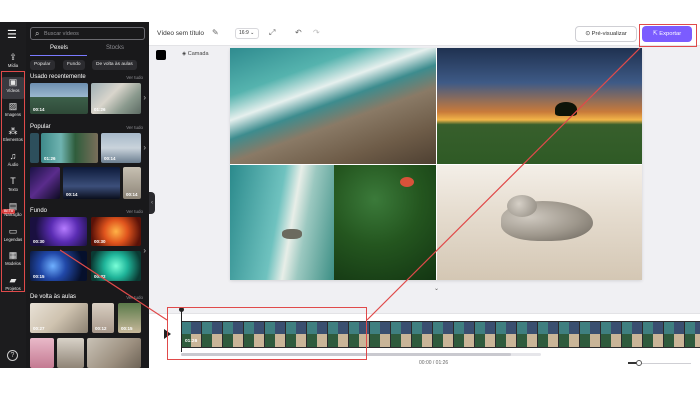  I want to click on aspect-ratio-select: 16:9 ⌄, so click(247, 33).